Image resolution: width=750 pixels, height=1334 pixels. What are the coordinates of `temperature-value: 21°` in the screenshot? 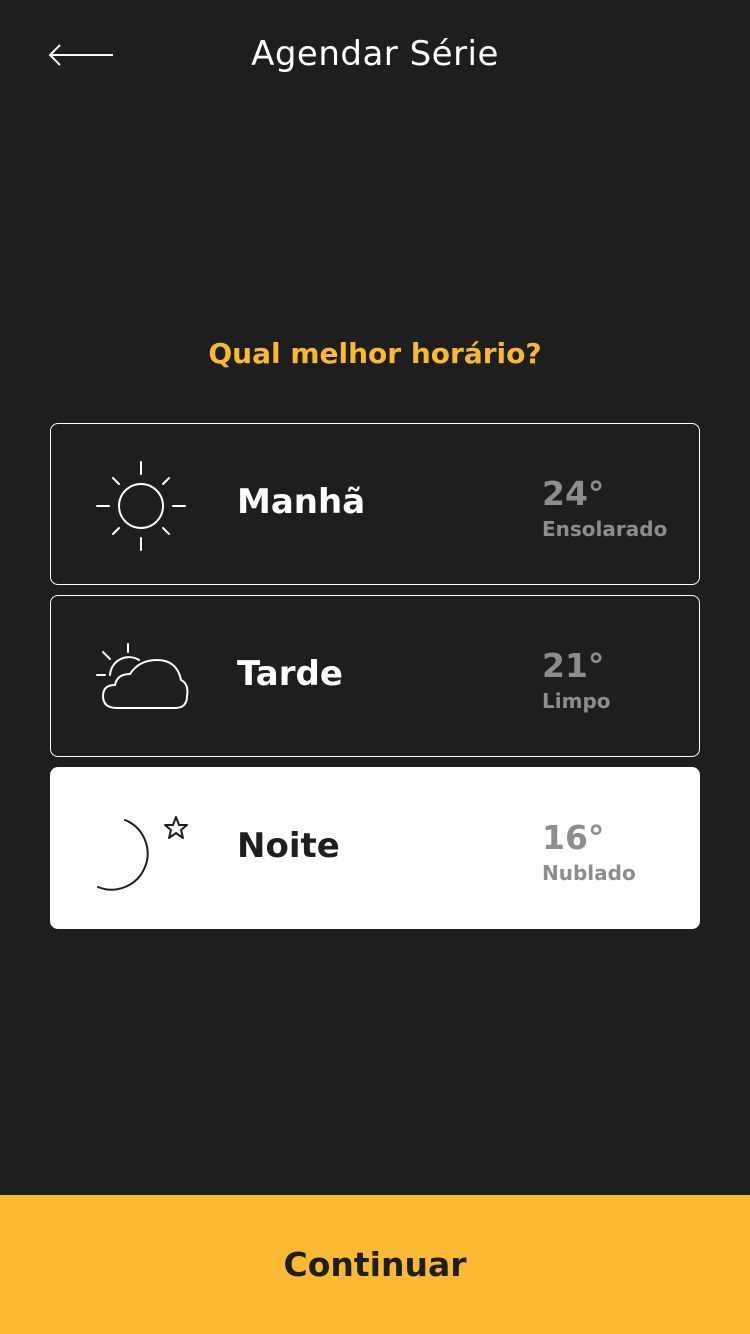 It's located at (573, 665).